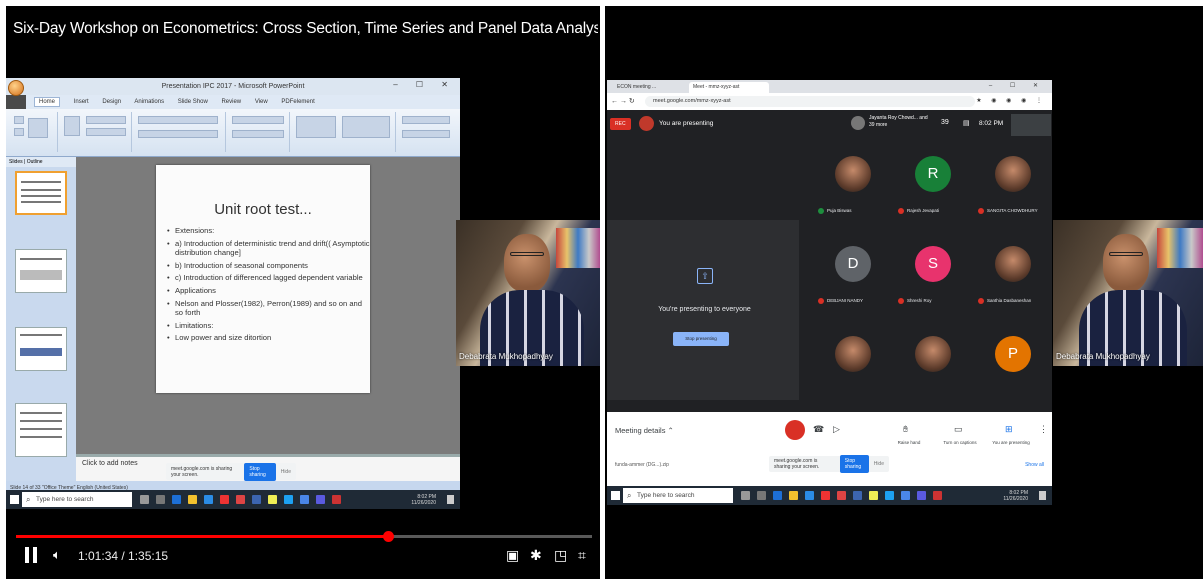 The width and height of the screenshot is (1203, 579). Describe the element at coordinates (297, 102) in the screenshot. I see `ppt-tab-pdfelement: PDFelement` at that location.